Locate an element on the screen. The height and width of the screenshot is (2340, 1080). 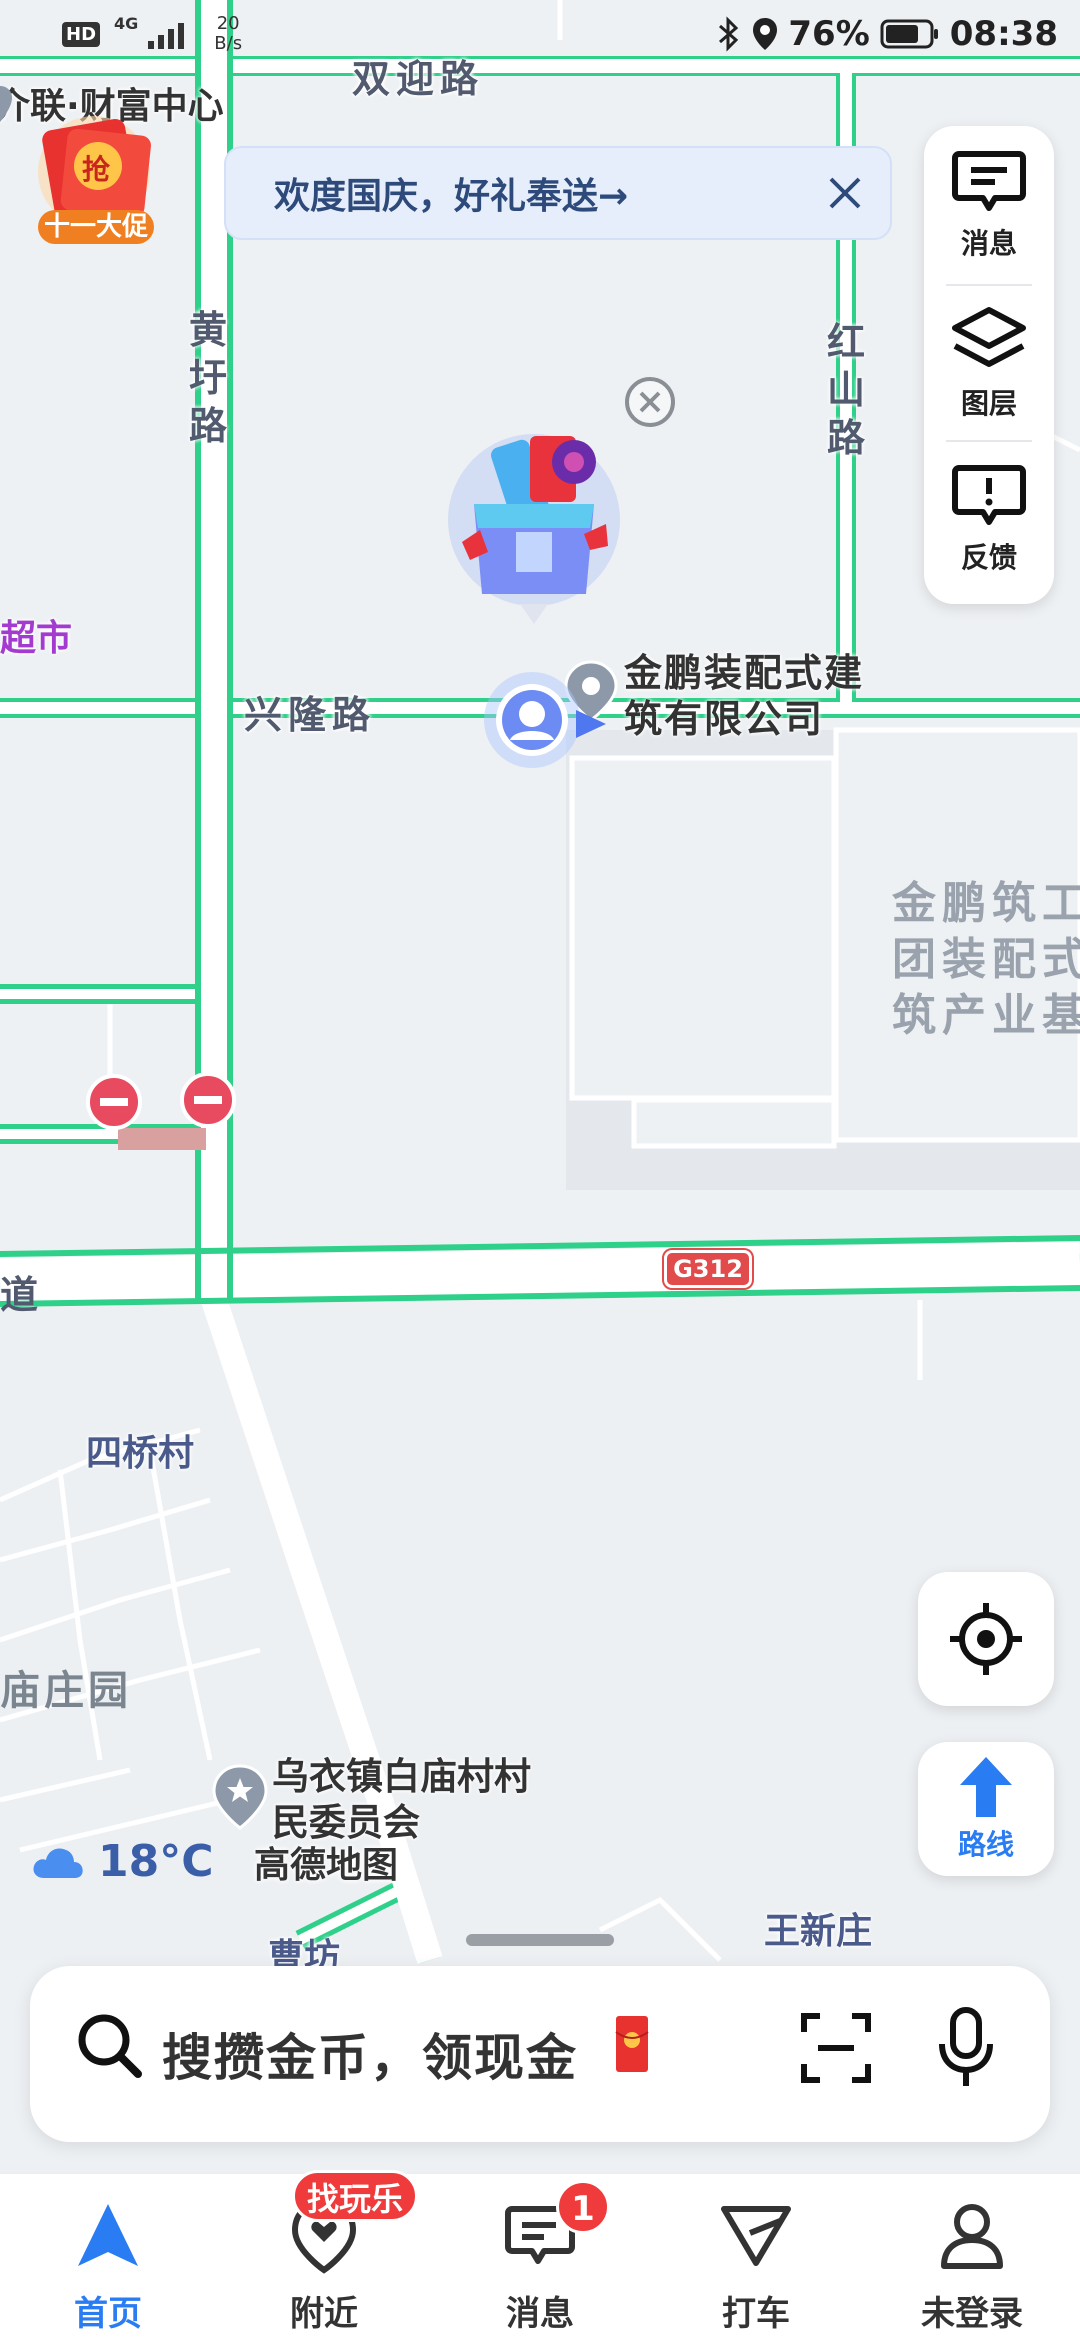
signal-strength-icon is located at coordinates (166, 36).